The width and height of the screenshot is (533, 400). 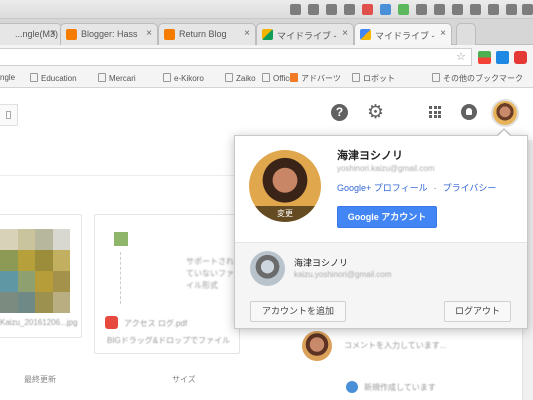 I want to click on column-label: 最終更新, so click(x=40, y=379).